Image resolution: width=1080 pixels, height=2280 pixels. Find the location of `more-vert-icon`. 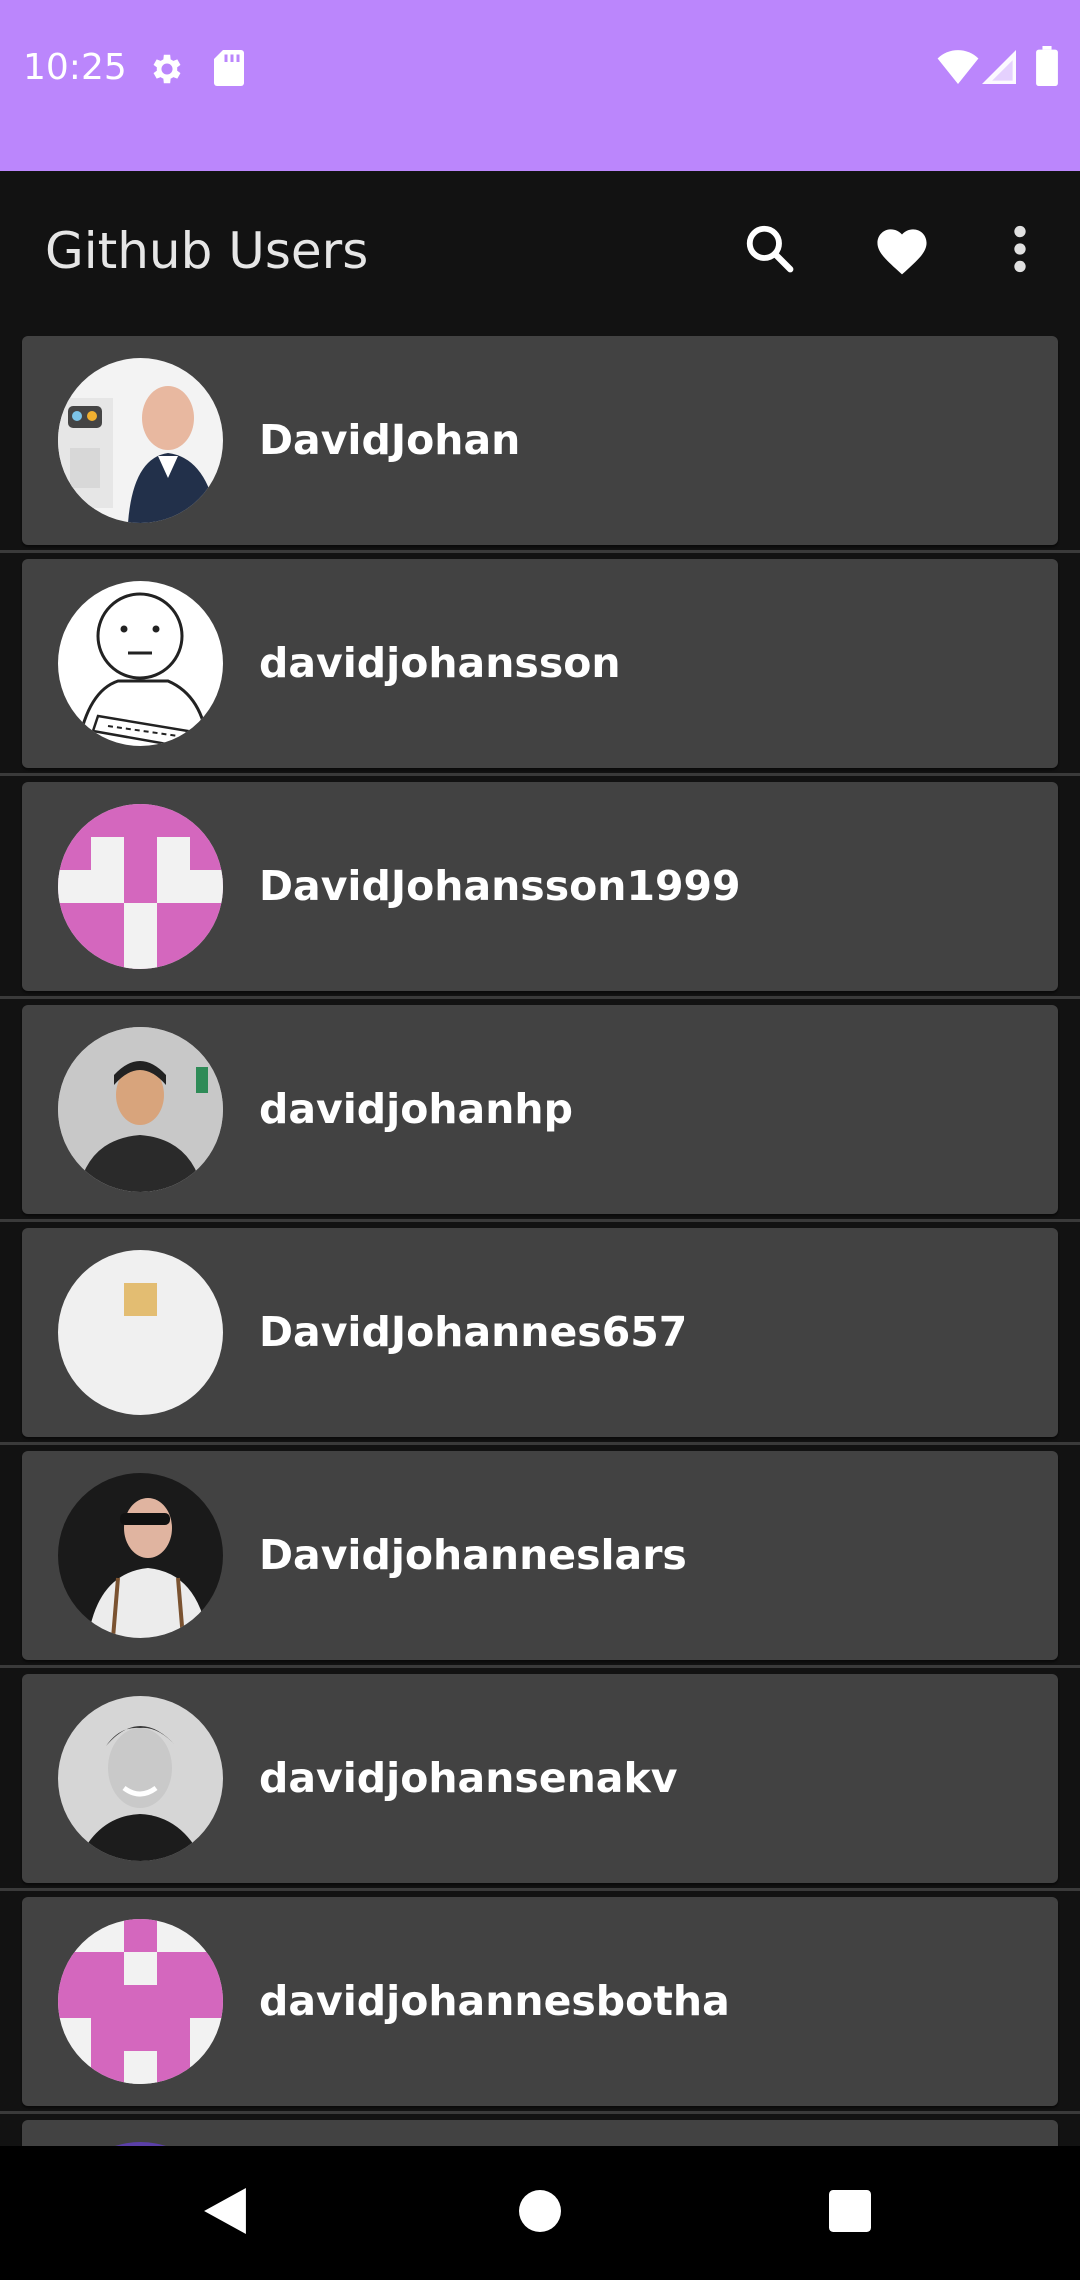

more-vert-icon is located at coordinates (1020, 251).